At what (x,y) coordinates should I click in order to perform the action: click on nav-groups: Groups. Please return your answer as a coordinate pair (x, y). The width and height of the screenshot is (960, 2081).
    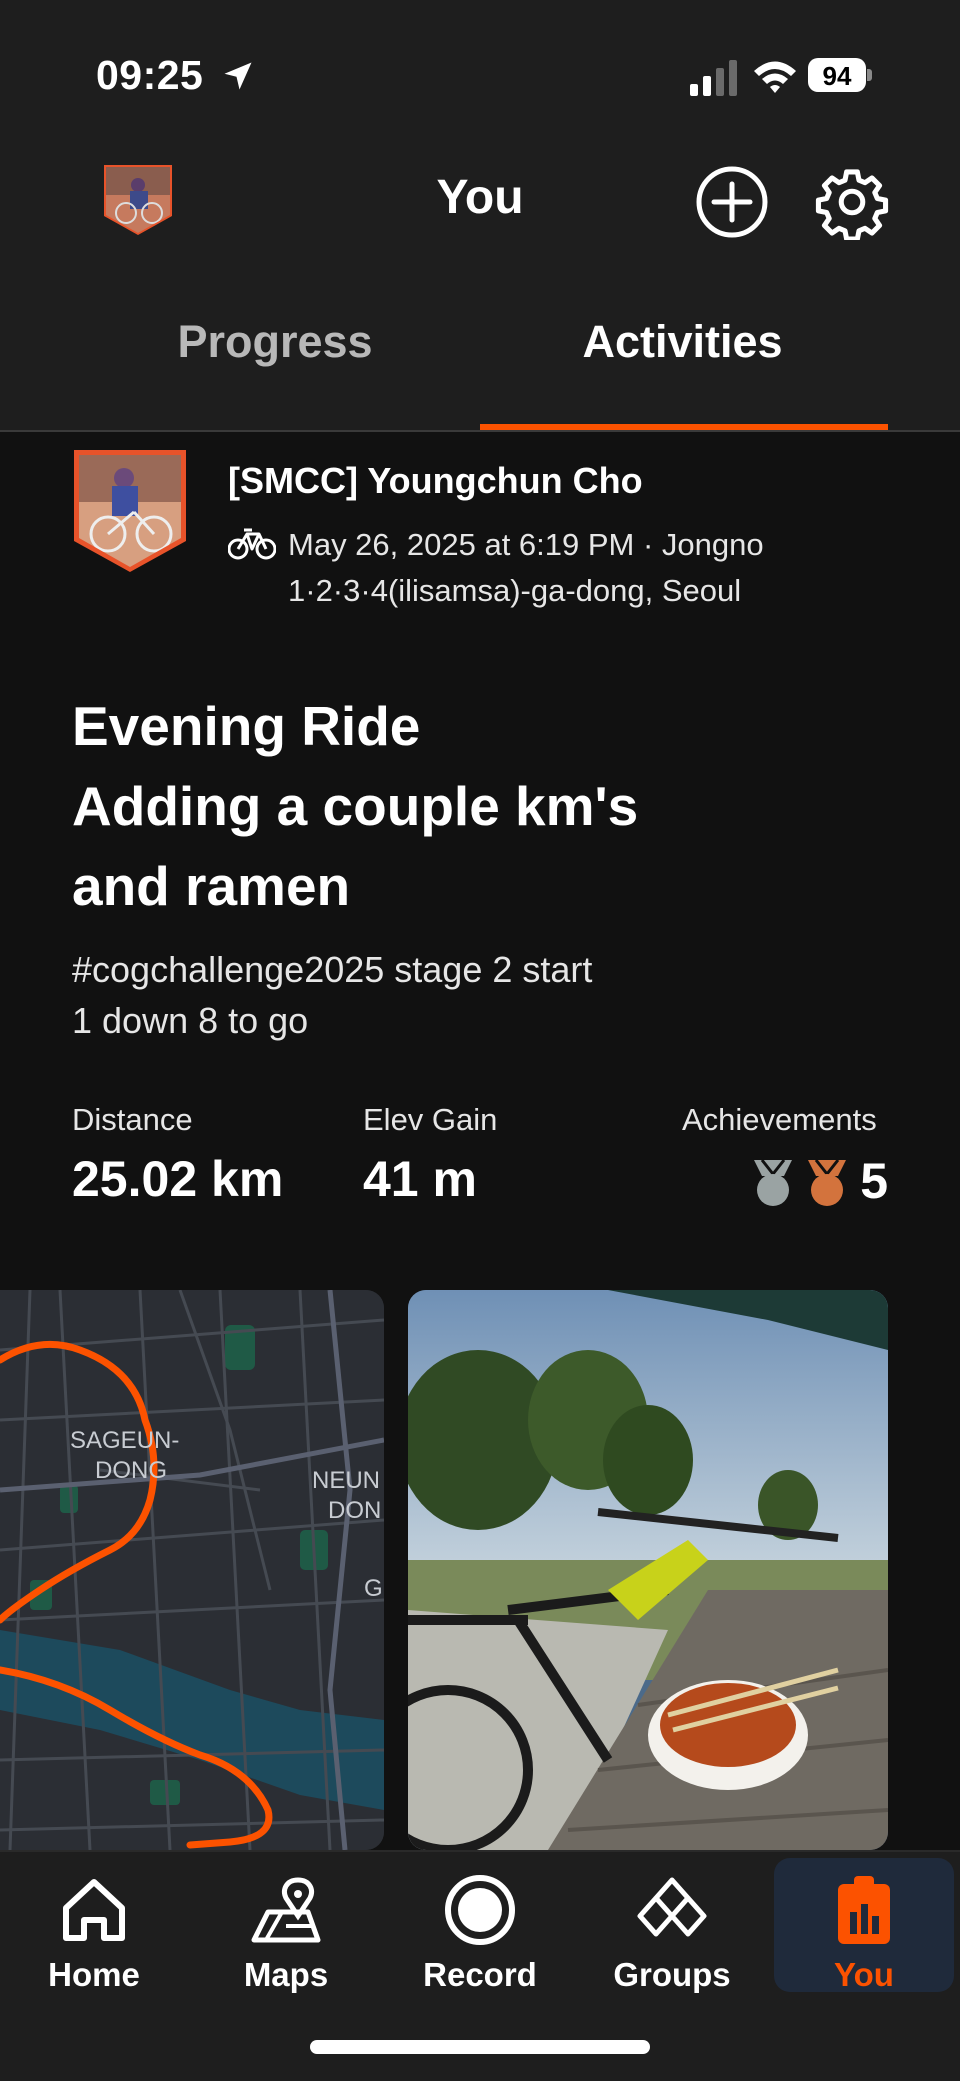
    Looking at the image, I should click on (672, 1925).